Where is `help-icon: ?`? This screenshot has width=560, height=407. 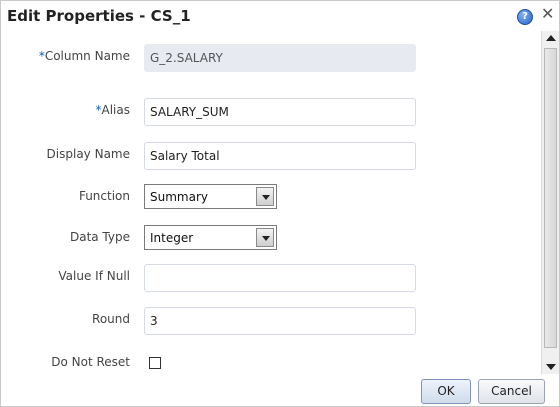 help-icon: ? is located at coordinates (525, 17).